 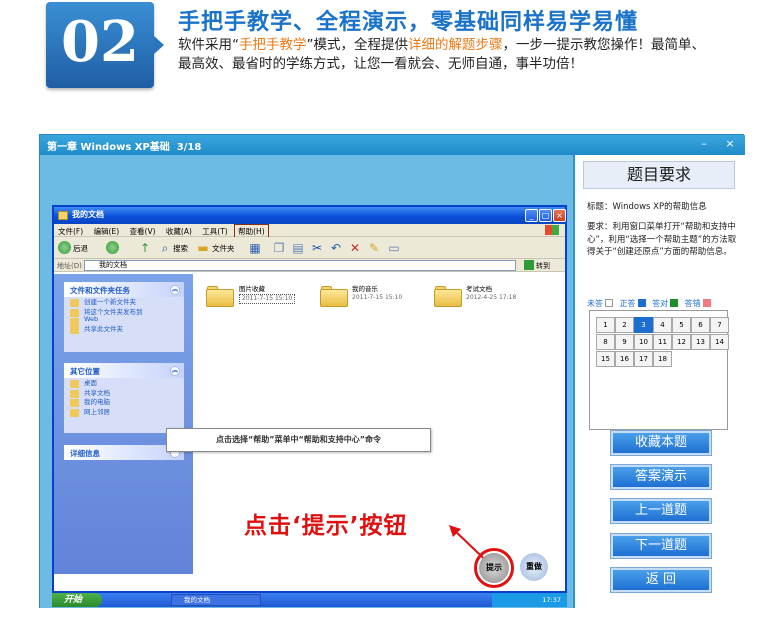 I want to click on question-cell: 1, so click(x=605, y=325).